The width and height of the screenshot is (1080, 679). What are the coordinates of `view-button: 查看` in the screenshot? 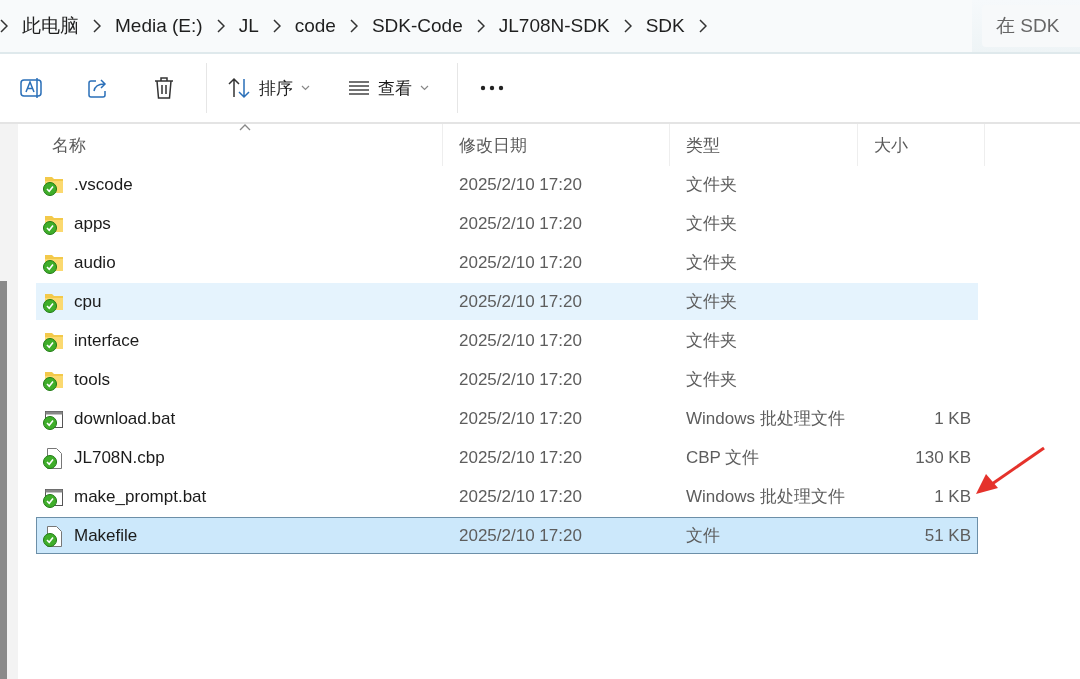 It's located at (388, 88).